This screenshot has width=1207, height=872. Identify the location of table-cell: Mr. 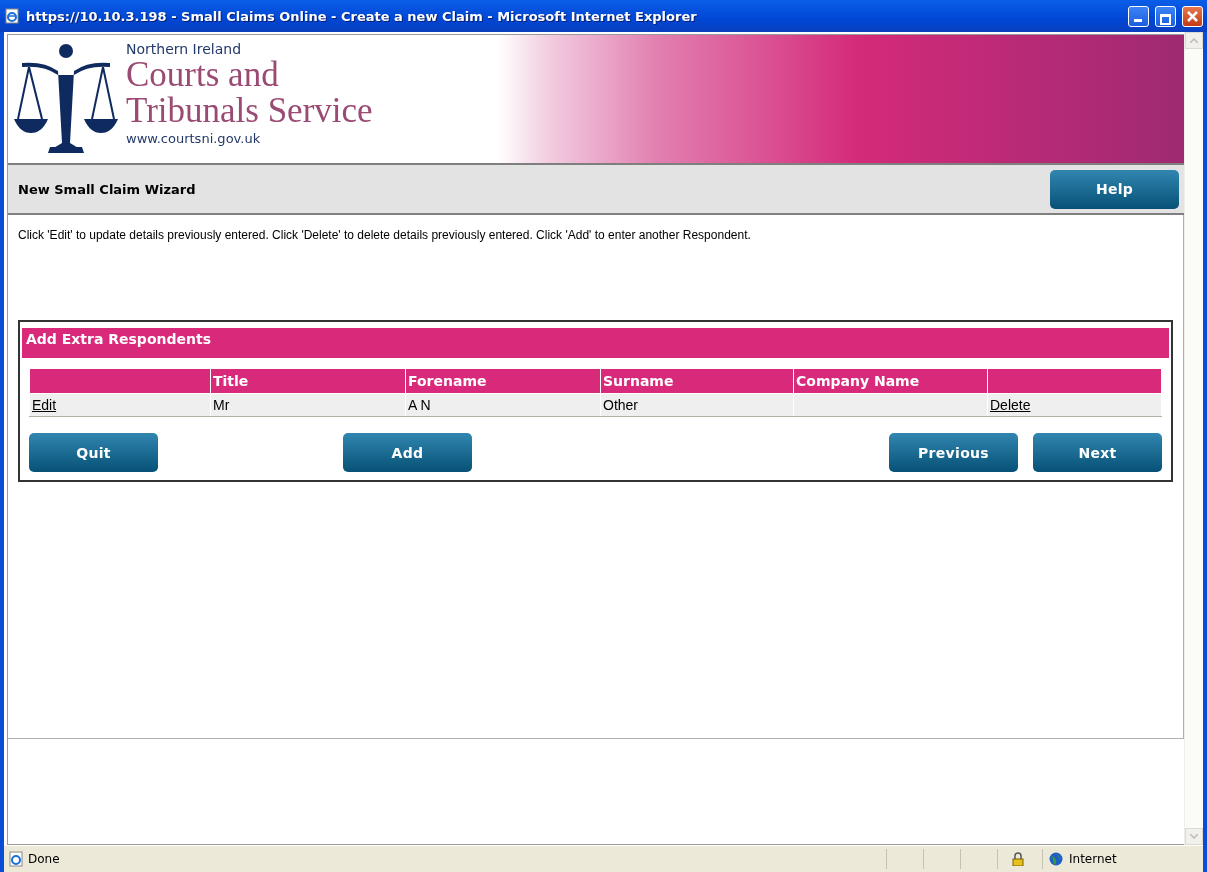
(308, 405).